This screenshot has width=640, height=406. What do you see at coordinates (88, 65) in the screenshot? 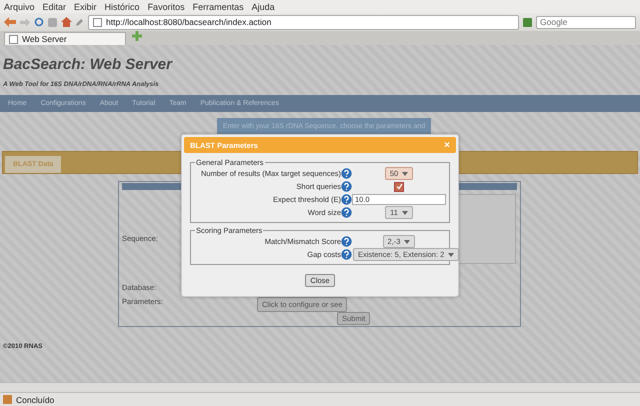
I see `site-title: BacSearch: Web Server` at bounding box center [88, 65].